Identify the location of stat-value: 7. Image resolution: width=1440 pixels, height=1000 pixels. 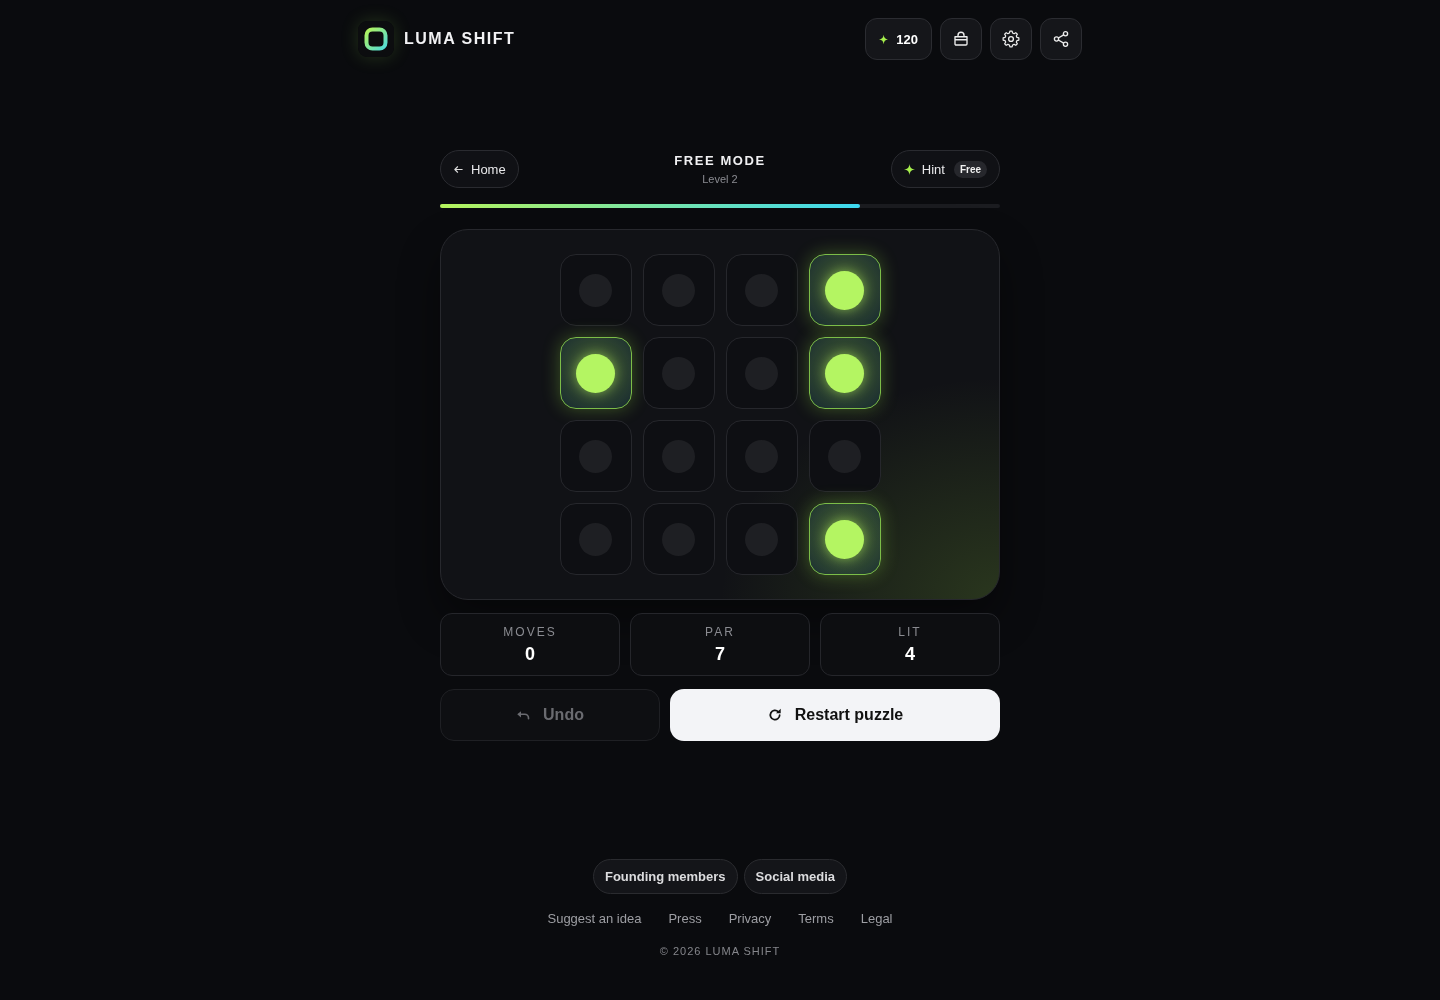
(720, 654).